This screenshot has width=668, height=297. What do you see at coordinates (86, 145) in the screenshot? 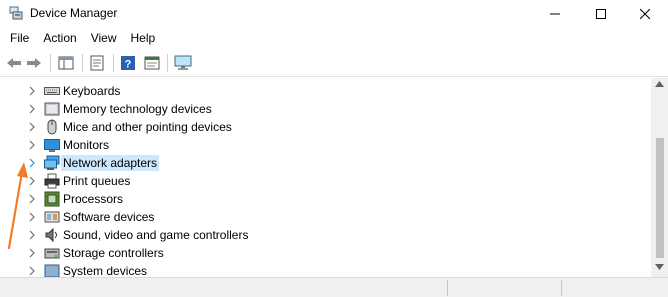
I see `tree-item-label: Monitors` at bounding box center [86, 145].